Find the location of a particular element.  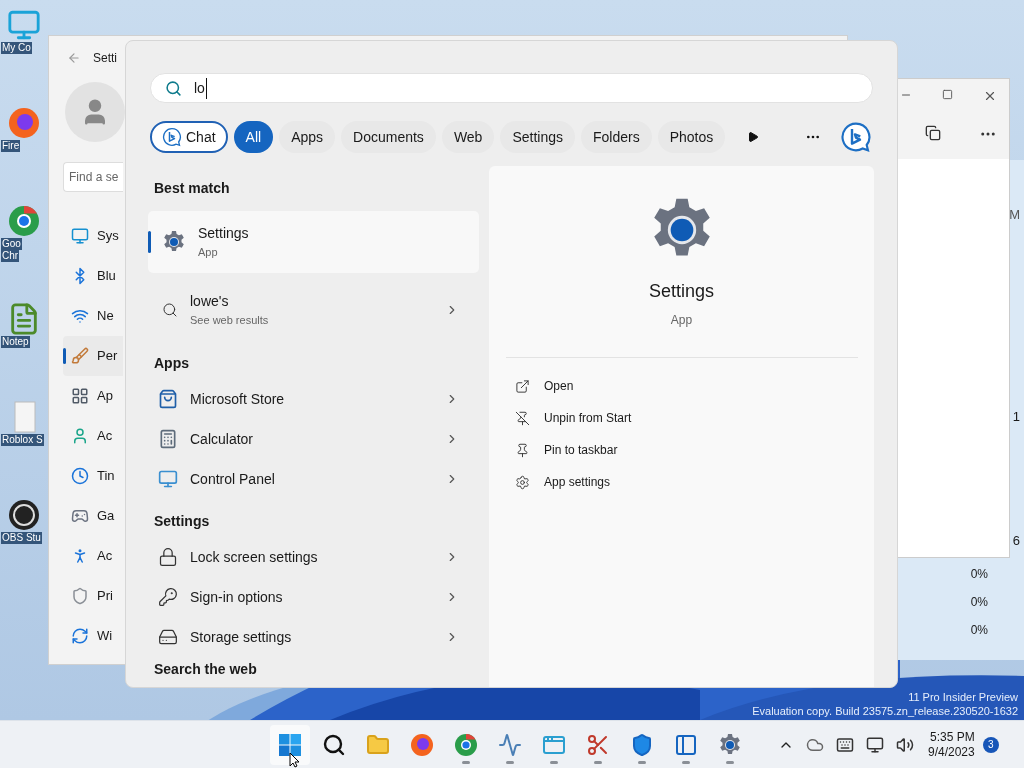

action-item: Open is located at coordinates (694, 386).